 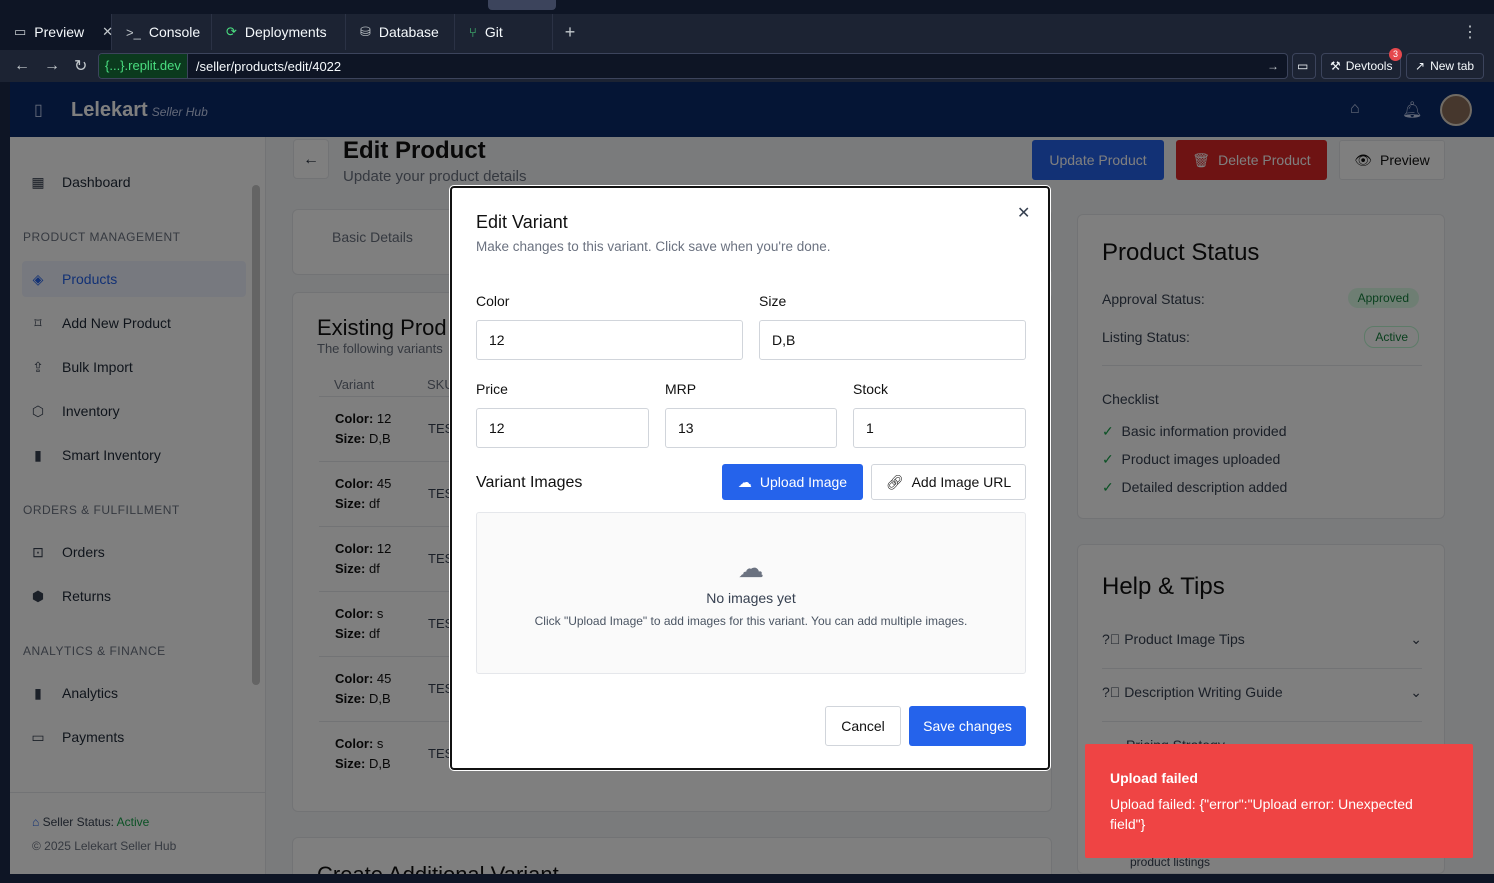 I want to click on tab-console: >_ Console, so click(x=162, y=32).